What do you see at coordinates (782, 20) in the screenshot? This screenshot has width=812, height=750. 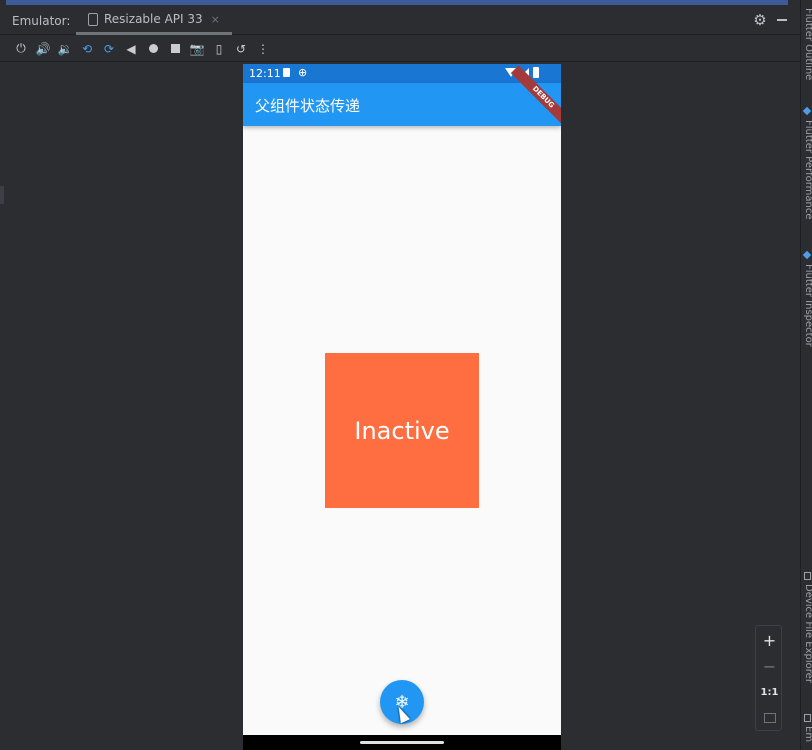 I see `minimize-icon` at bounding box center [782, 20].